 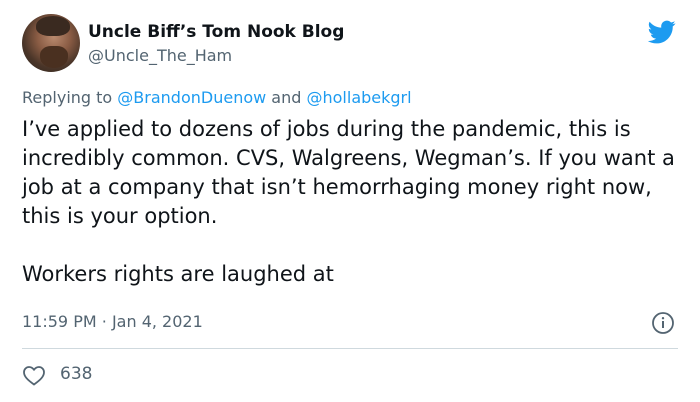 I want to click on heart-icon, so click(x=34, y=375).